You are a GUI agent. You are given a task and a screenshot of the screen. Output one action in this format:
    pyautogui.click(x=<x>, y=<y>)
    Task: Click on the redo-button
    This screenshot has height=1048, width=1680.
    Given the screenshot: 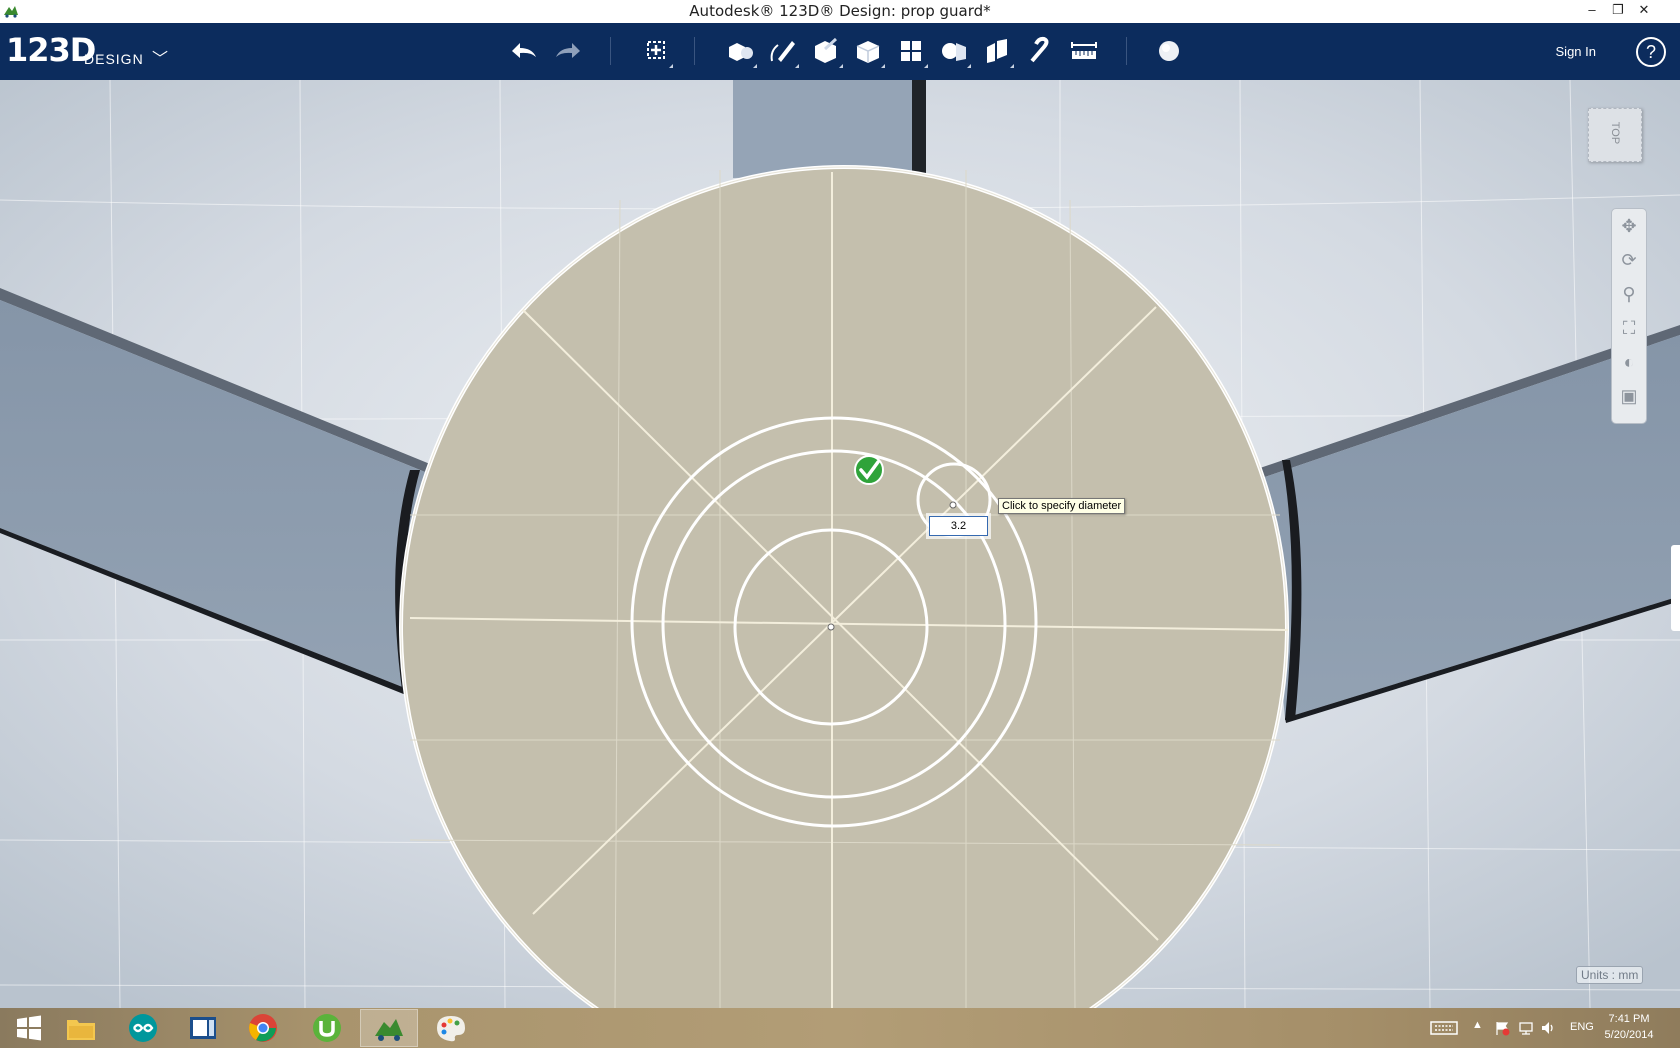 What is the action you would take?
    pyautogui.click(x=568, y=51)
    